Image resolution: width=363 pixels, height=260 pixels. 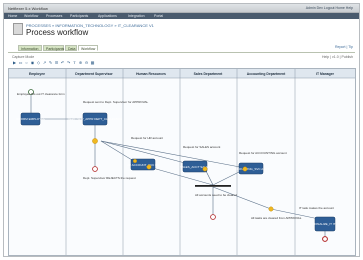 What do you see at coordinates (50, 62) in the screenshot?
I see `note-tool-icon: ✎` at bounding box center [50, 62].